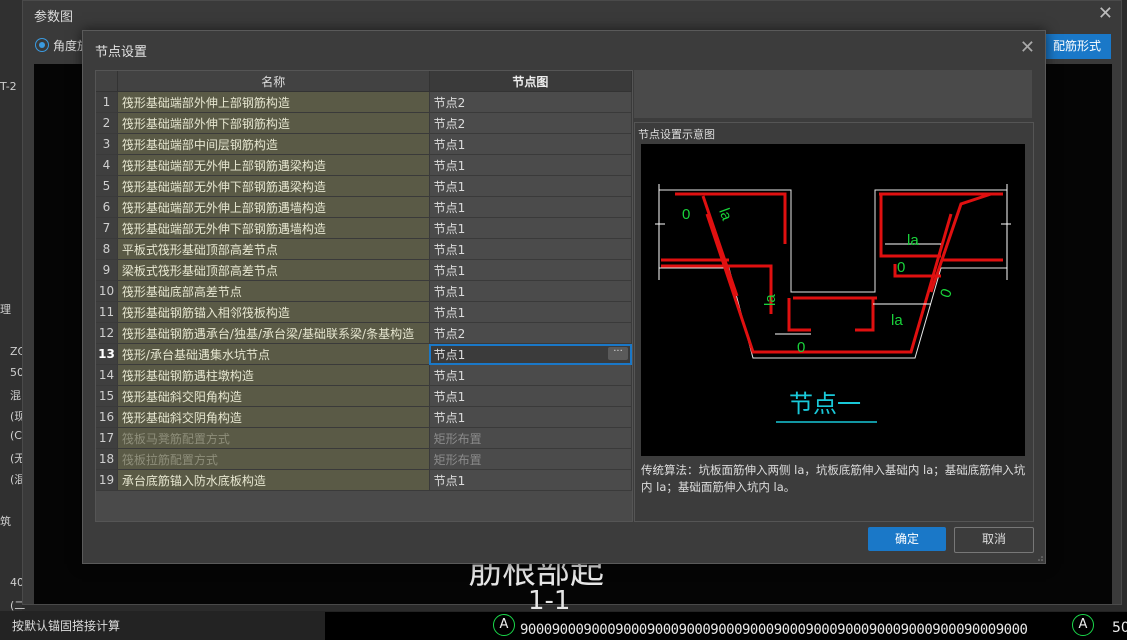 This screenshot has width=1127, height=640. Describe the element at coordinates (107, 123) in the screenshot. I see `row-index: 2` at that location.